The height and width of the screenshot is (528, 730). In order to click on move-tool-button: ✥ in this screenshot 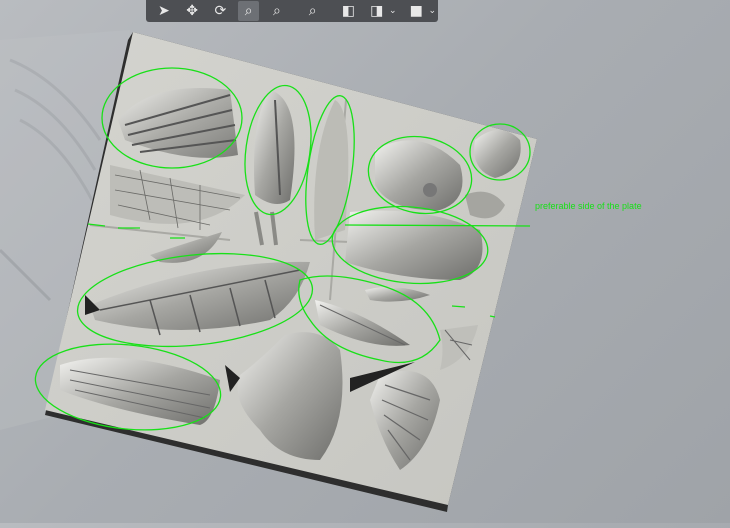, I will do `click(192, 11)`.